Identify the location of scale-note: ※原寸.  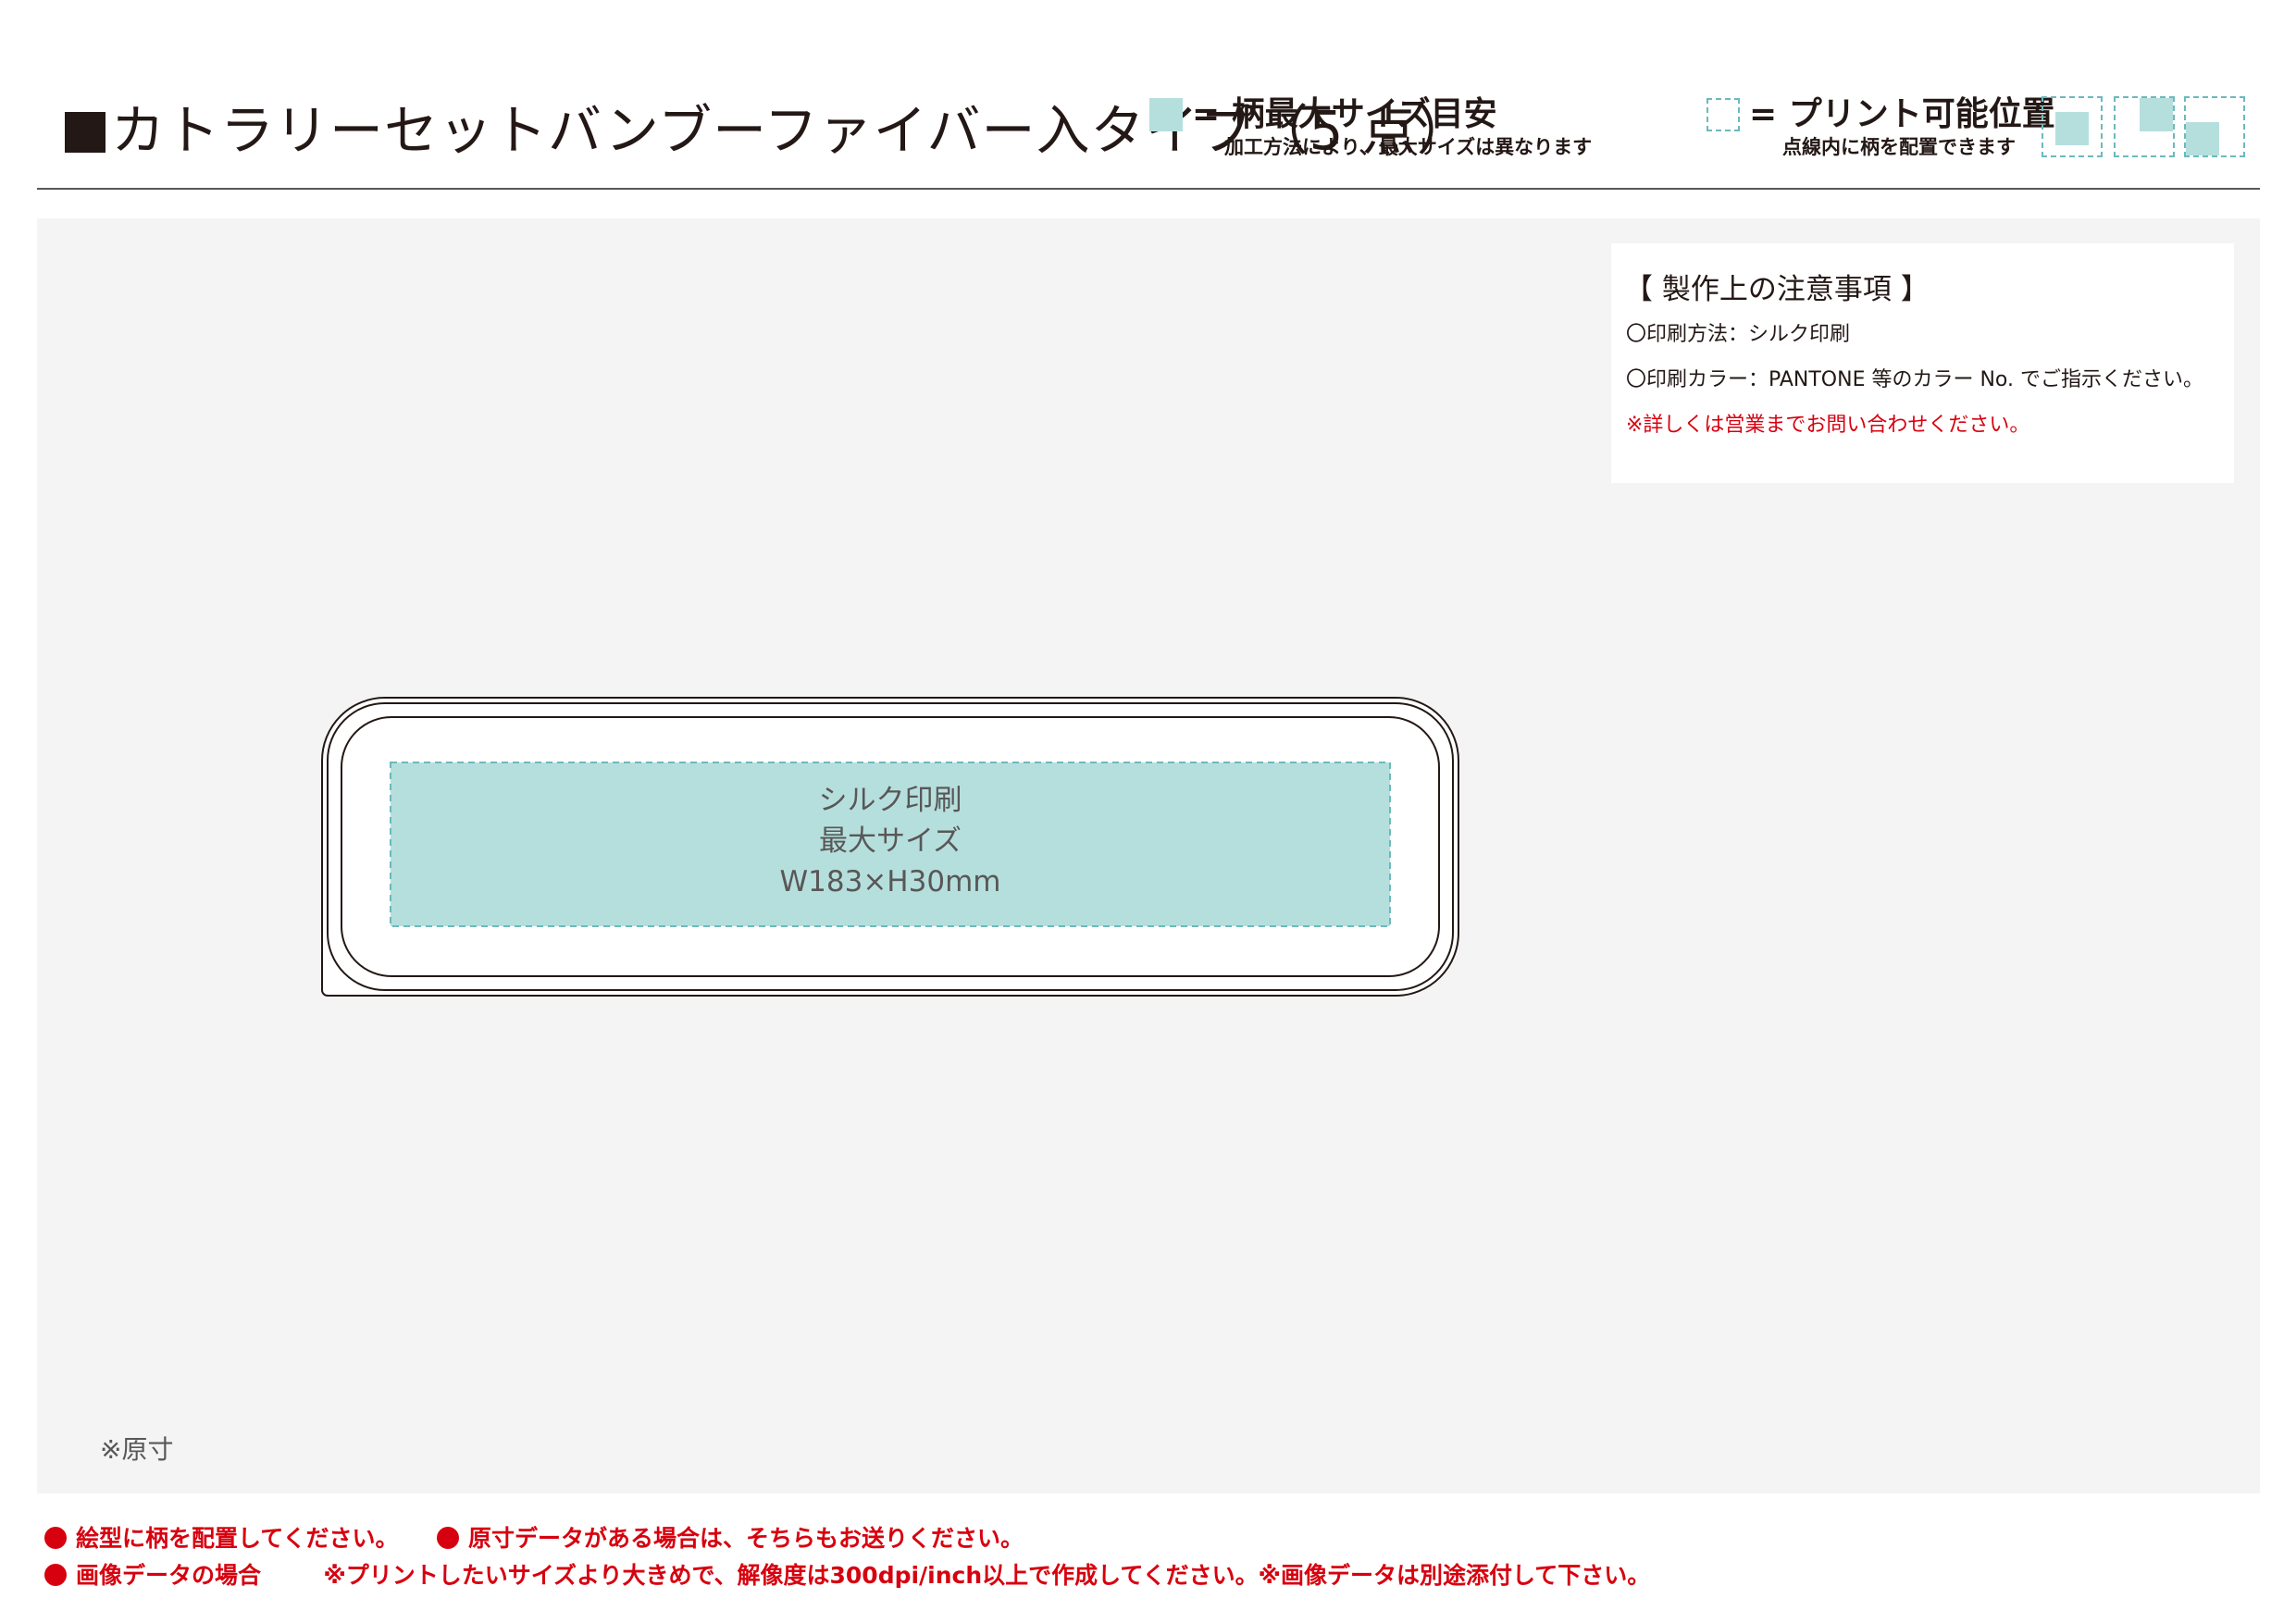
(137, 1449).